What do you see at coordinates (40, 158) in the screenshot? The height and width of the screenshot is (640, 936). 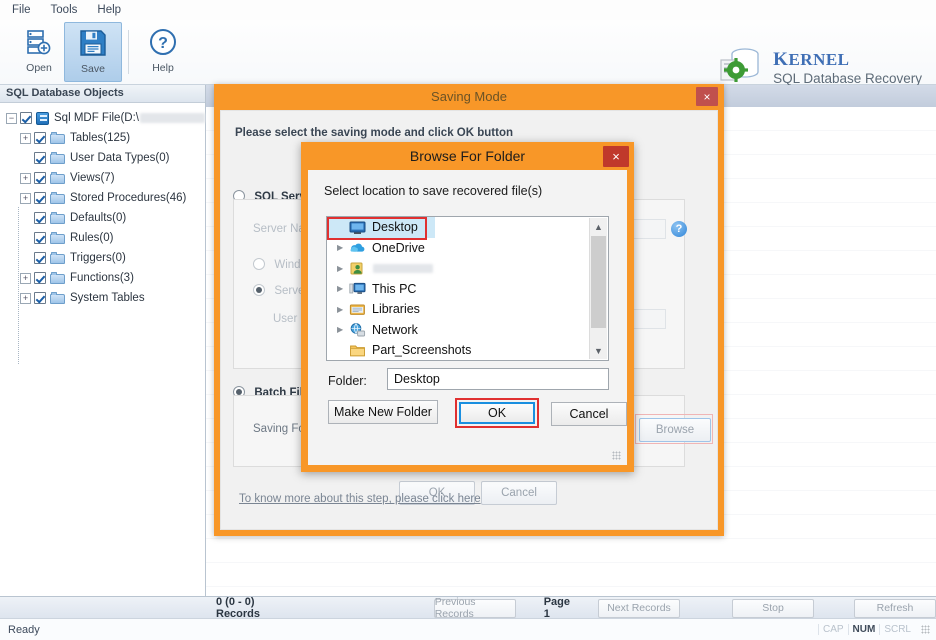 I see `user-data-types-checkbox` at bounding box center [40, 158].